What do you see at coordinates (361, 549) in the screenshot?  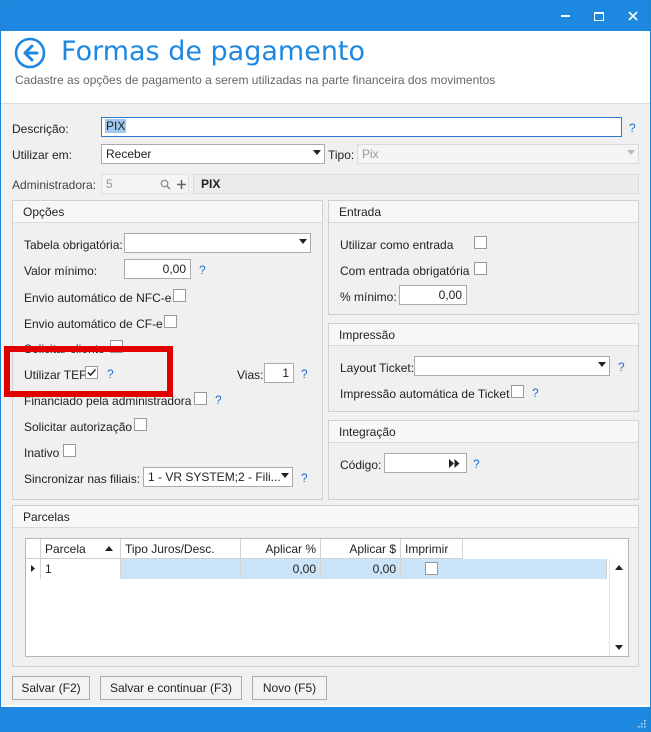 I see `column-header-aplicar-val: Aplicar $` at bounding box center [361, 549].